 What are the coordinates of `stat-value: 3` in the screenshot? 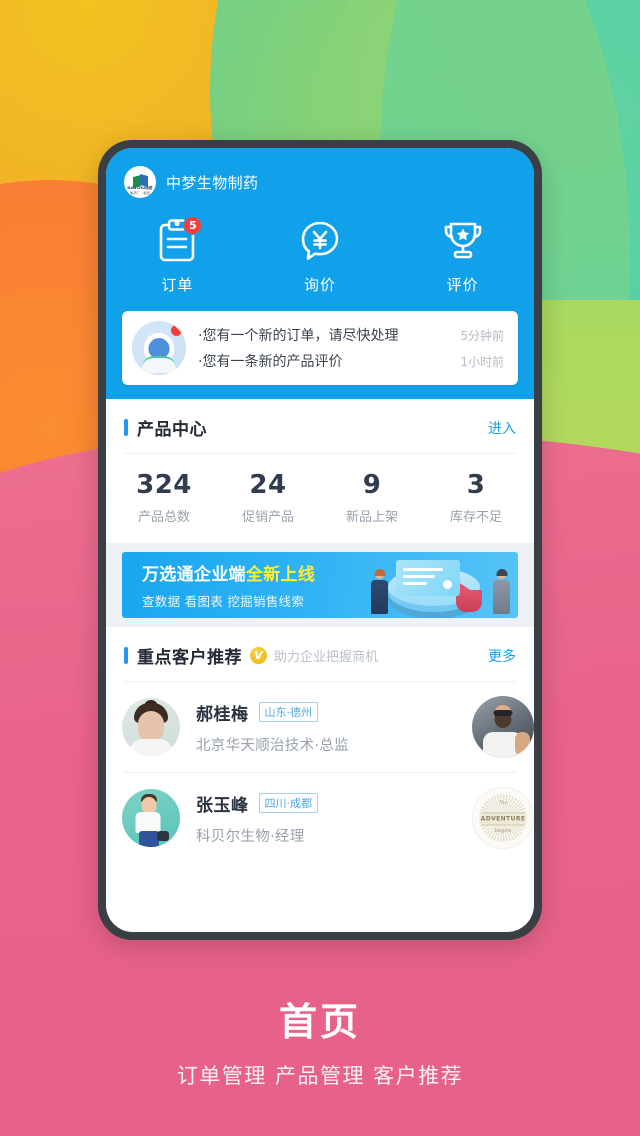 It's located at (476, 485).